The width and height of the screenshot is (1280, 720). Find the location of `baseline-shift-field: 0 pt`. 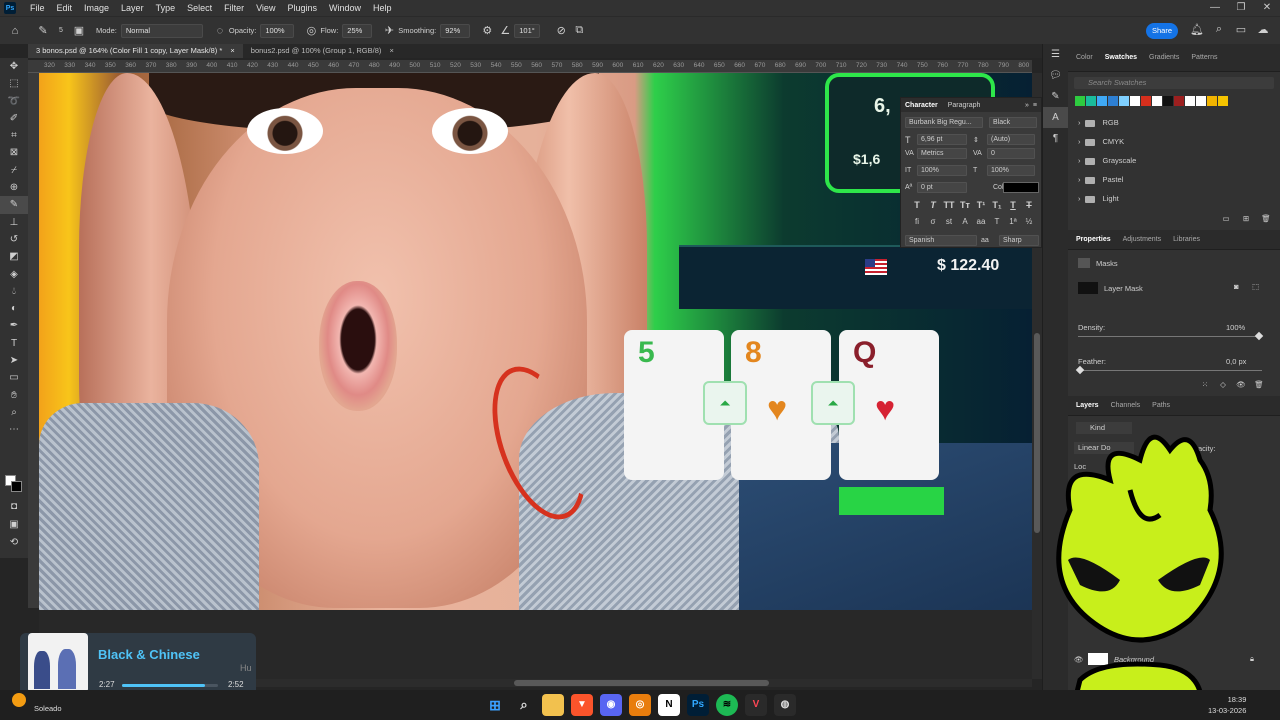

baseline-shift-field: 0 pt is located at coordinates (942, 187).